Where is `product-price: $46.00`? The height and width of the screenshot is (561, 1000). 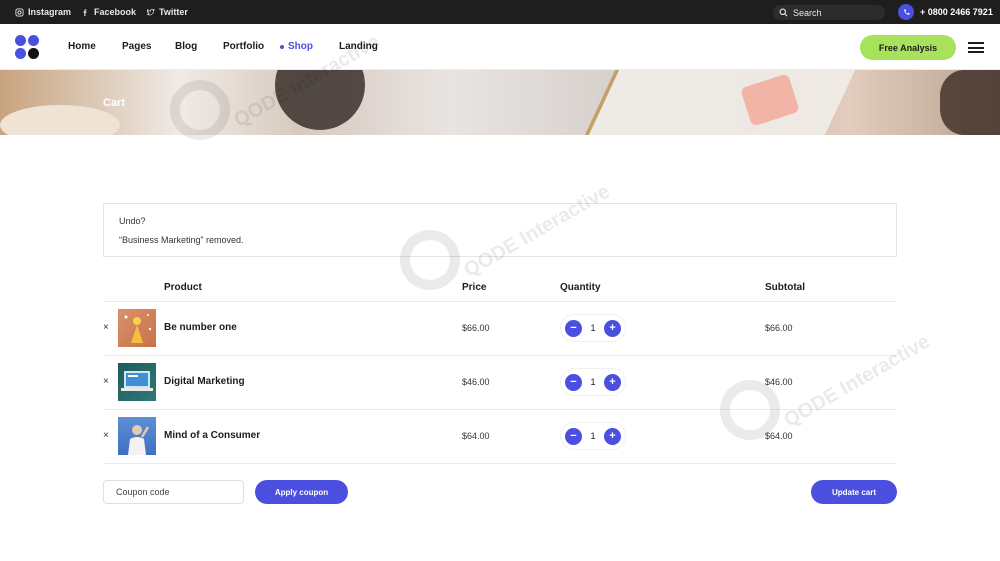 product-price: $46.00 is located at coordinates (476, 382).